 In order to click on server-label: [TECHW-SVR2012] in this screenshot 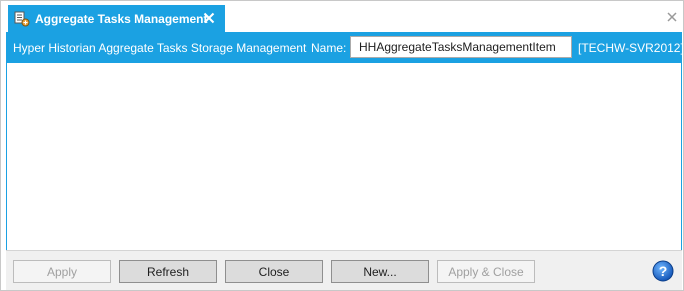, I will do `click(631, 48)`.